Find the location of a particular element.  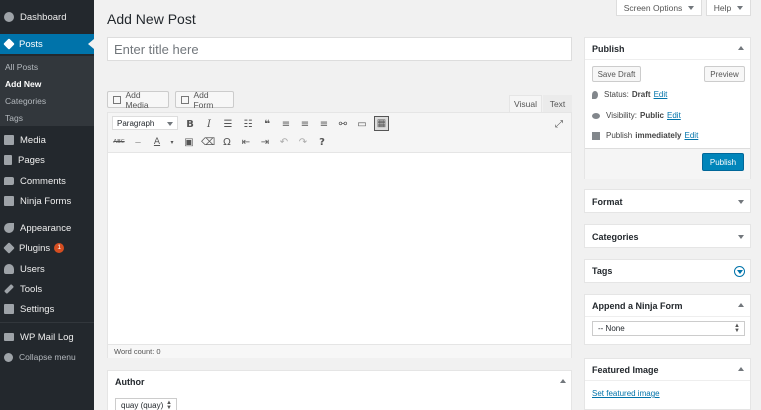

align-center-icon: ≡ is located at coordinates (305, 124).